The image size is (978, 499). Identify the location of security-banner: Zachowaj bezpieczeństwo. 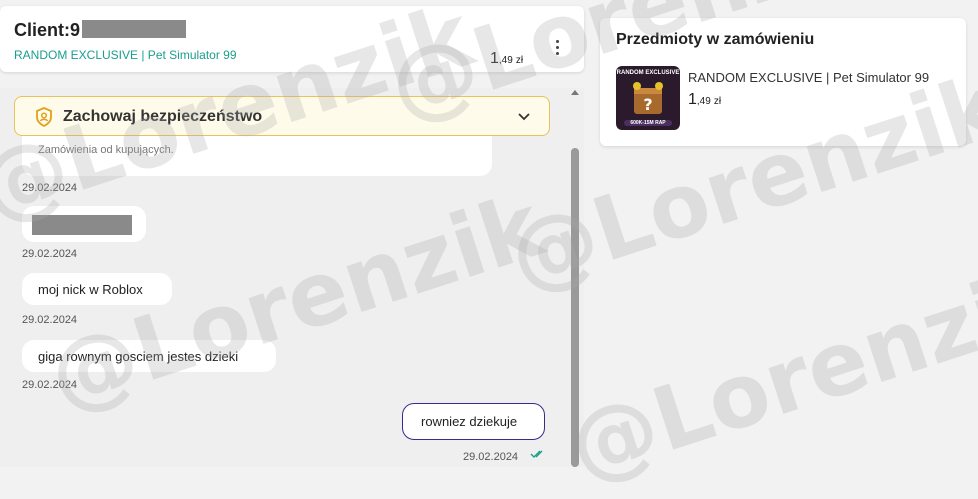
(282, 116).